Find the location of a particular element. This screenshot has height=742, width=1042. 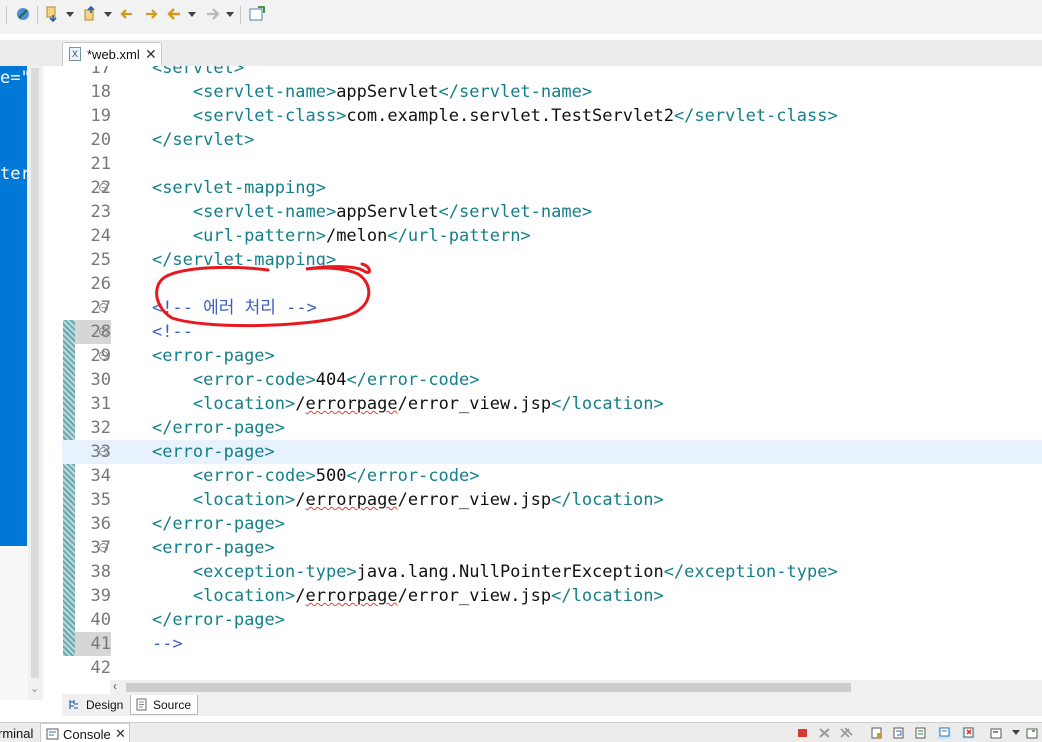

forward-icon is located at coordinates (212, 14).